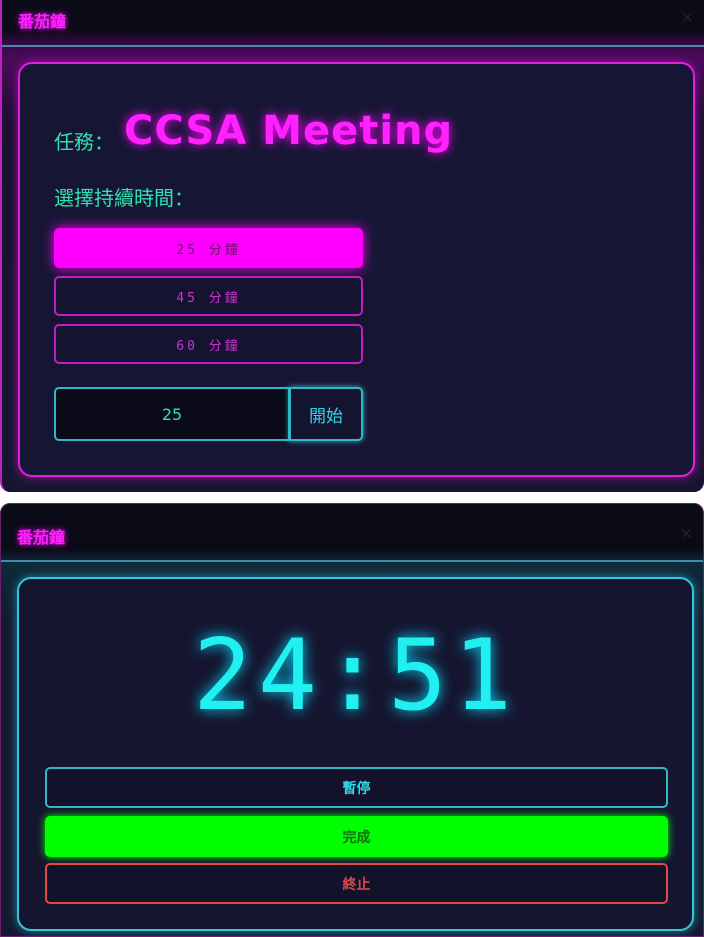  What do you see at coordinates (355, 676) in the screenshot?
I see `countdown-display: 24:51` at bounding box center [355, 676].